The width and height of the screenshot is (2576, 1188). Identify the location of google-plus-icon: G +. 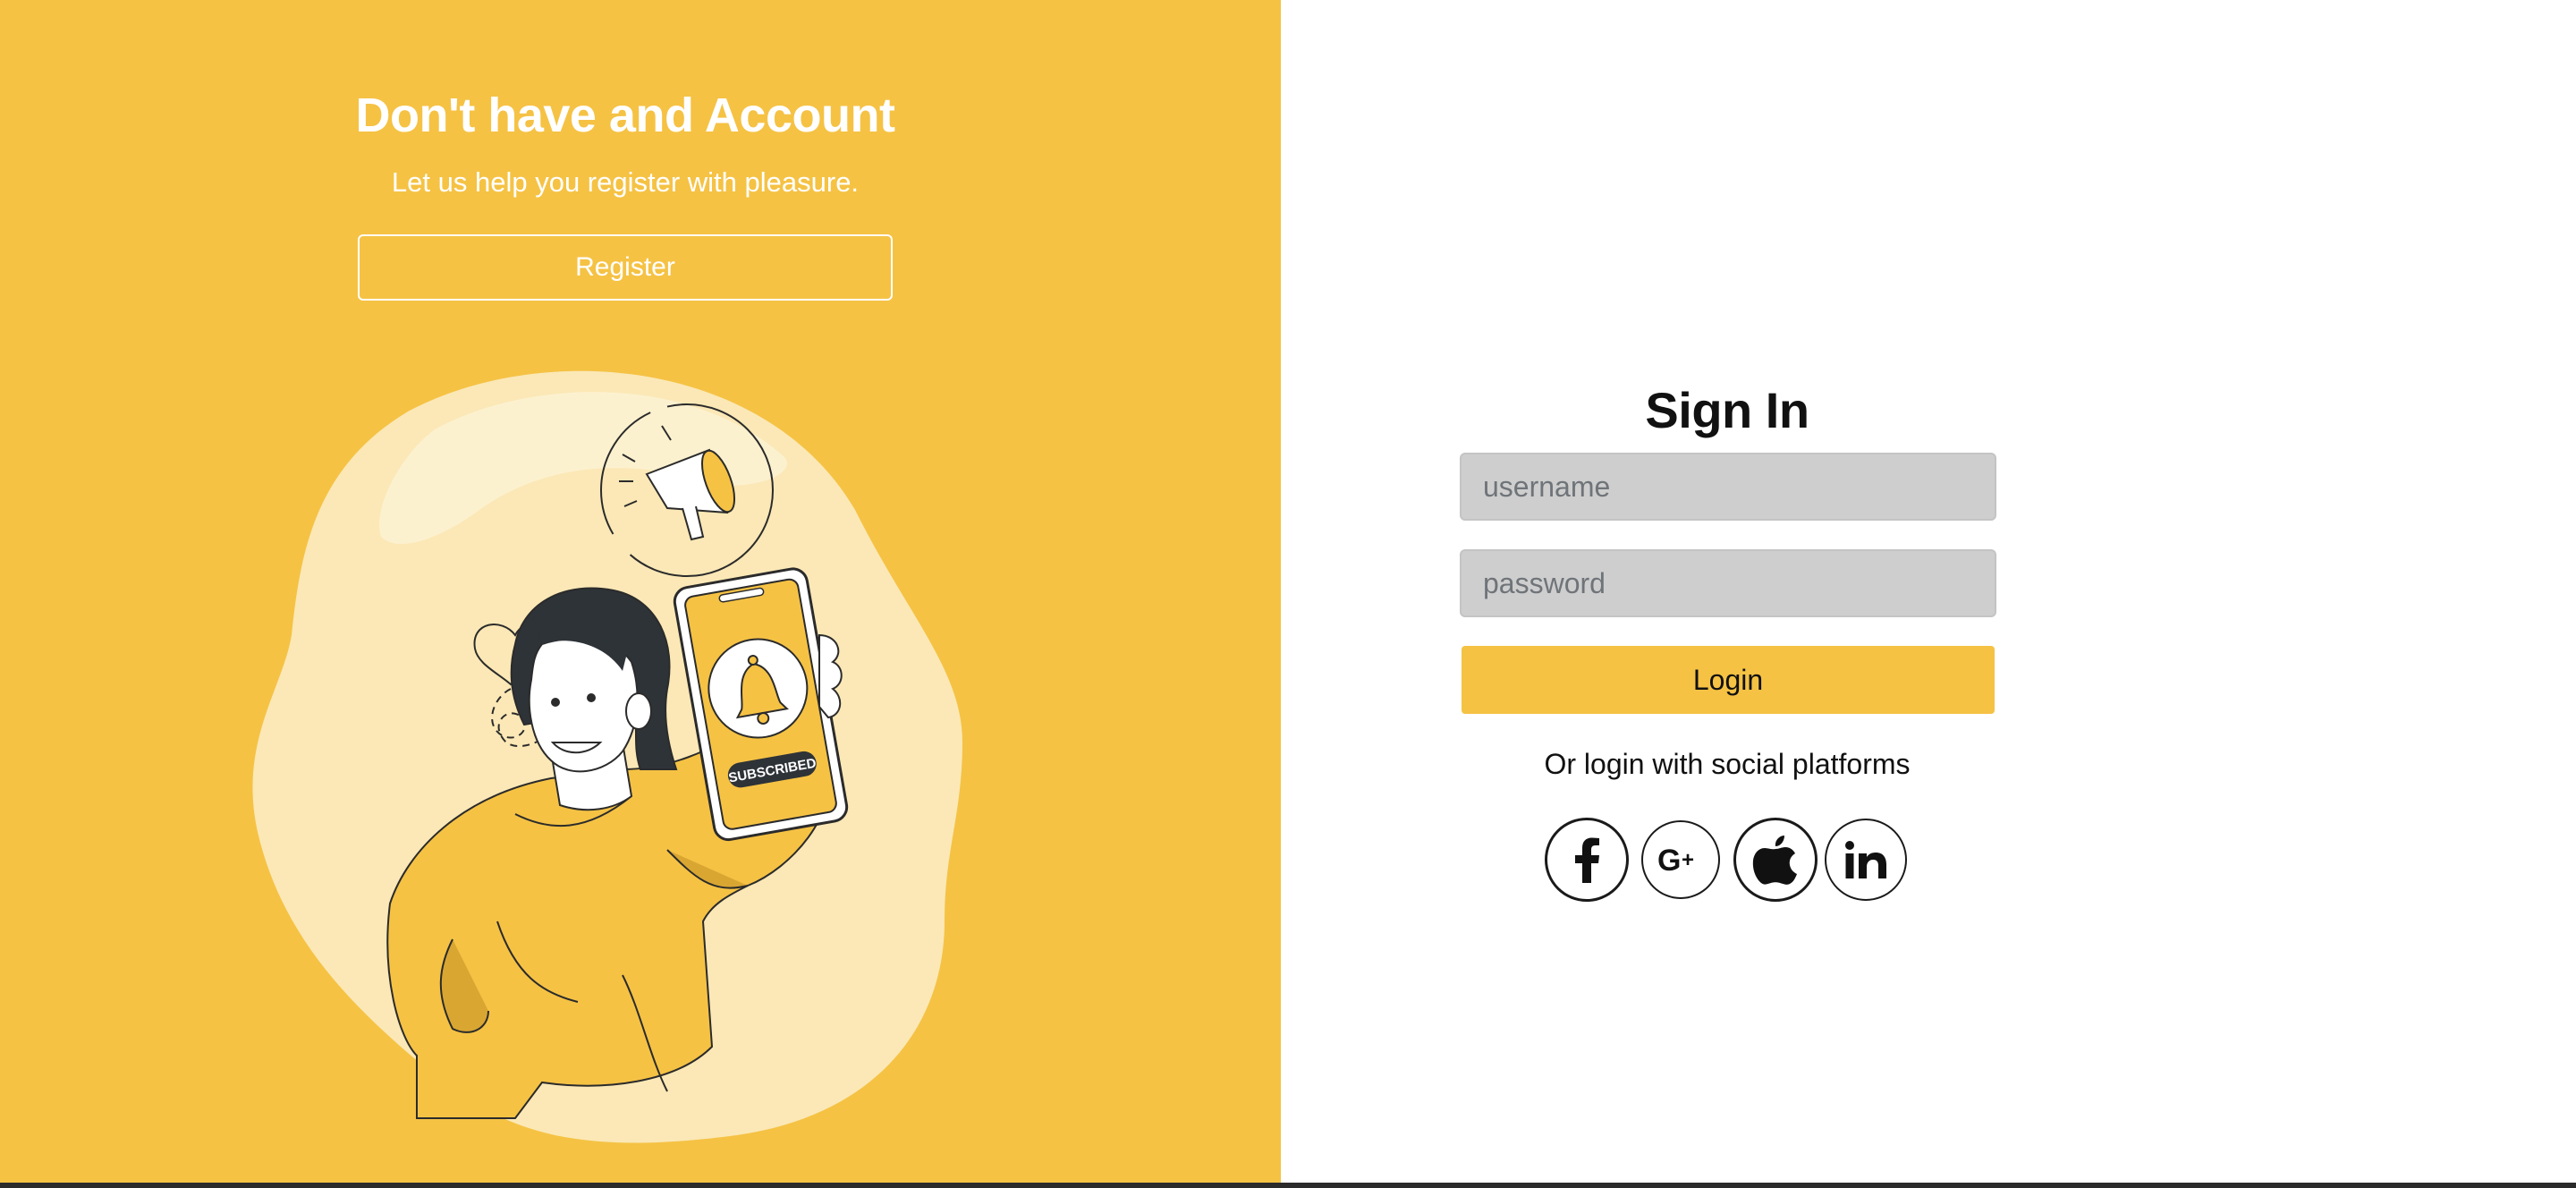
(1680, 859).